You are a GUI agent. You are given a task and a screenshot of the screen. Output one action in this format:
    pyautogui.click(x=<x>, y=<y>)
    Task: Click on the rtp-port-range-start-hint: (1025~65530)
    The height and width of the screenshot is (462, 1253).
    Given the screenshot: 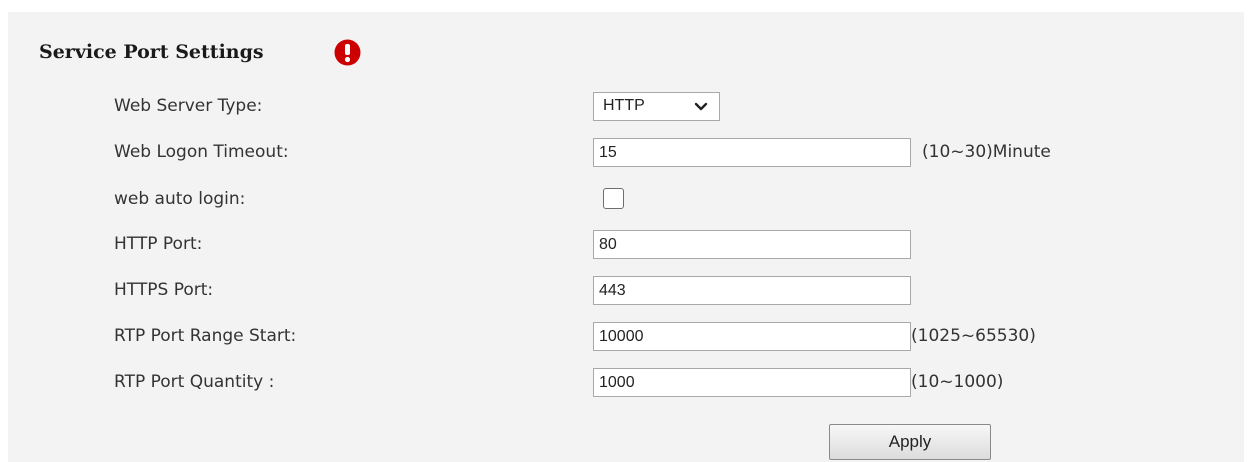 What is the action you would take?
    pyautogui.click(x=973, y=336)
    